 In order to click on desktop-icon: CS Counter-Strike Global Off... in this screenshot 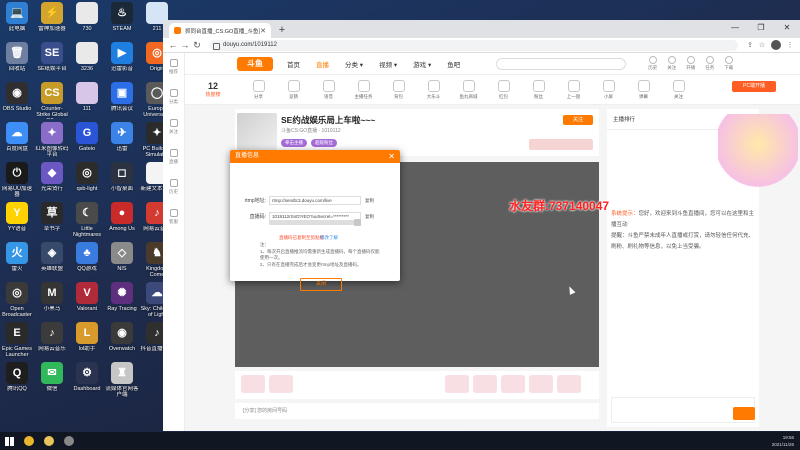, I will do `click(52, 100)`.